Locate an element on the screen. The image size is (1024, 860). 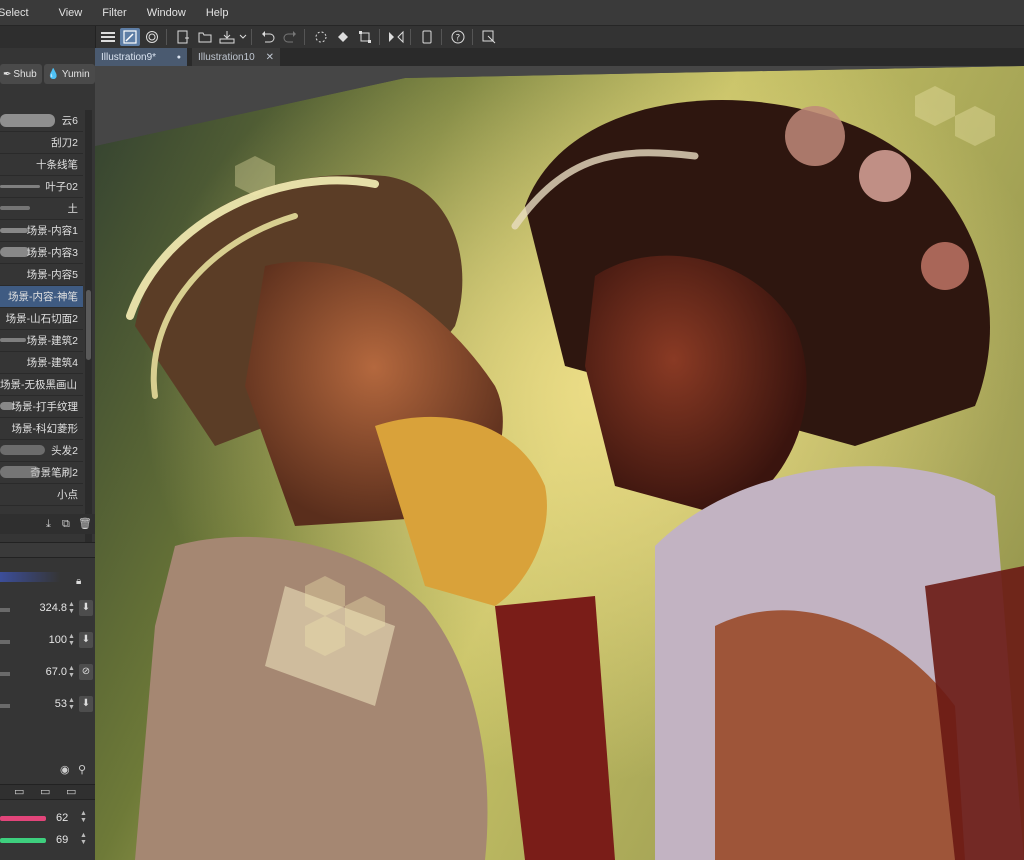
transform-icon is located at coordinates (365, 37).